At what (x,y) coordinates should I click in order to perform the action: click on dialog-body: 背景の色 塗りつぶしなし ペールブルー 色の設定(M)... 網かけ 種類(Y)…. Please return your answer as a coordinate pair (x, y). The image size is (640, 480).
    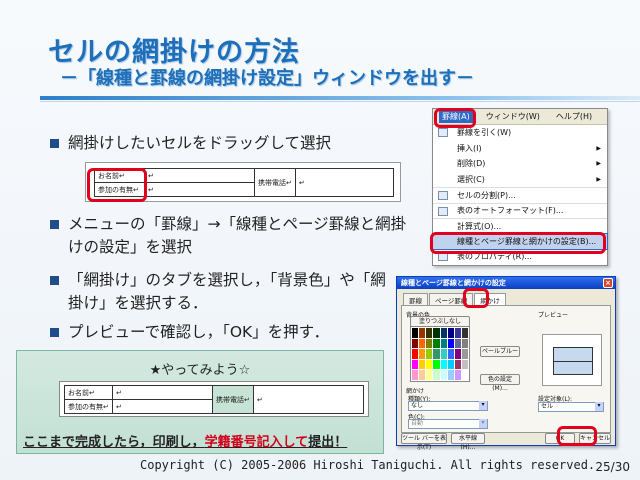
    Looking at the image, I should click on (506, 369).